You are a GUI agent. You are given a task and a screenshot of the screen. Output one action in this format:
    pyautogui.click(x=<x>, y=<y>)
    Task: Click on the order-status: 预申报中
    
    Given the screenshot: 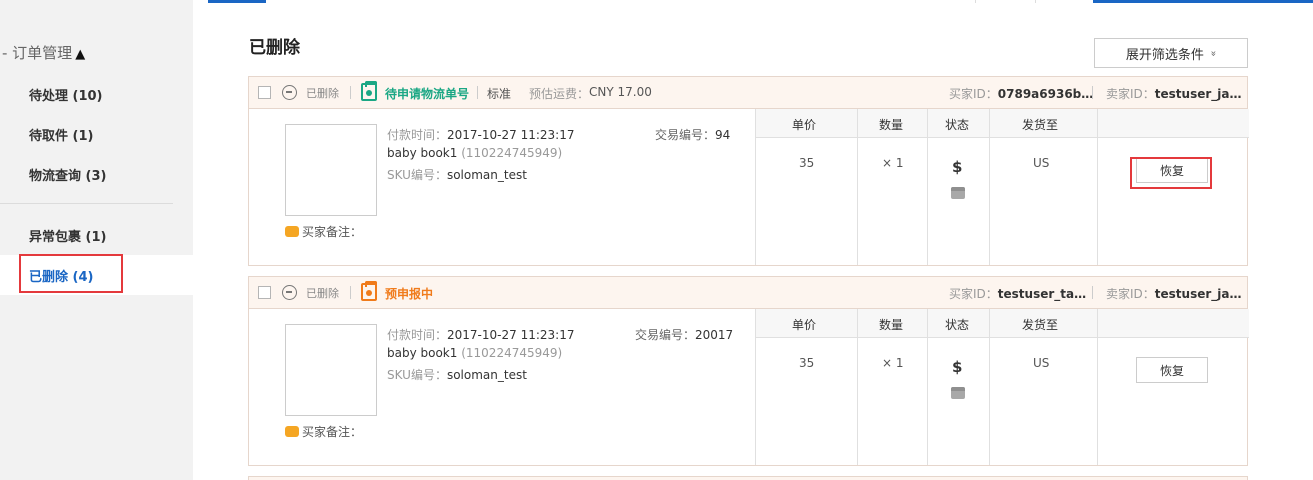 What is the action you would take?
    pyautogui.click(x=409, y=294)
    